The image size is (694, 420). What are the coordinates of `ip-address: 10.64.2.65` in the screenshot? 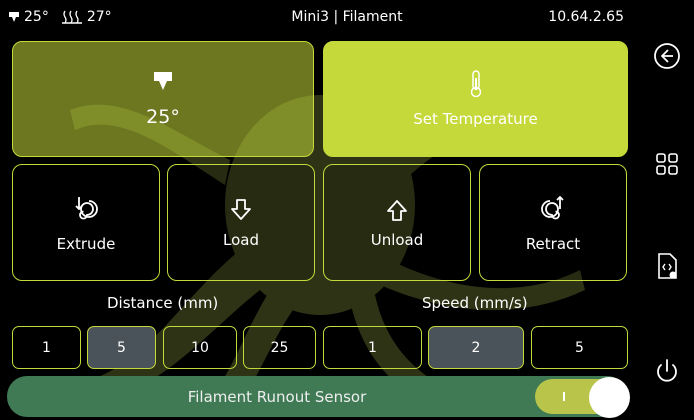 It's located at (586, 17).